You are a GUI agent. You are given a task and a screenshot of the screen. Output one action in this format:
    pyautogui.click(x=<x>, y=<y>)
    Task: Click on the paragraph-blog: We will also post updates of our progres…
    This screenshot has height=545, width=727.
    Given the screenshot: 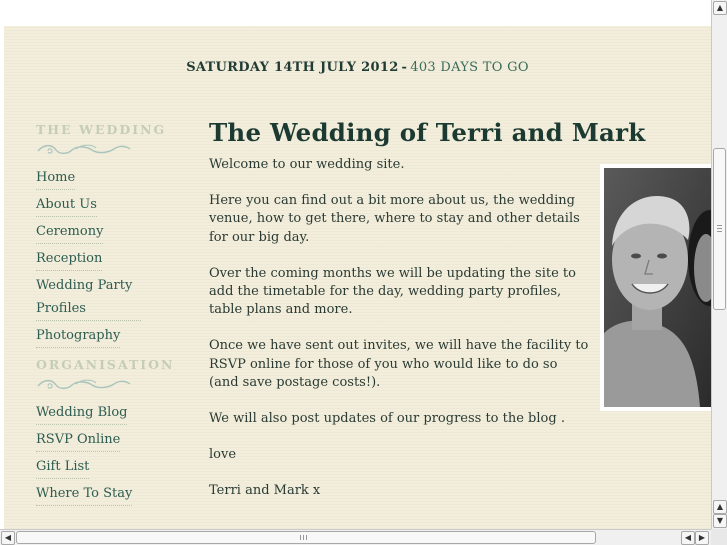 What is the action you would take?
    pyautogui.click(x=387, y=419)
    